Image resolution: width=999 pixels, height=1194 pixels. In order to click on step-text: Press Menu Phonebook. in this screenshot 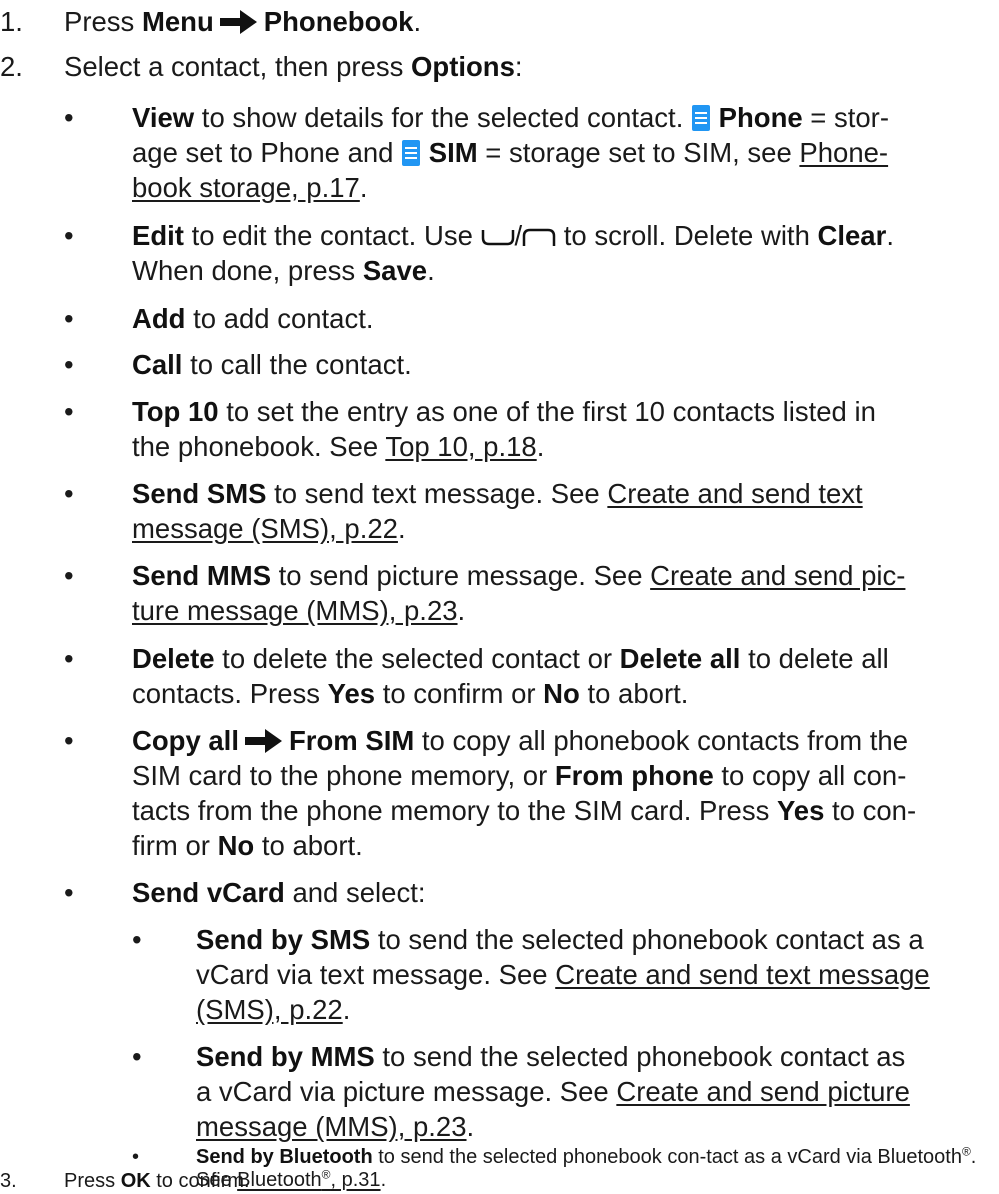, I will do `click(243, 21)`.